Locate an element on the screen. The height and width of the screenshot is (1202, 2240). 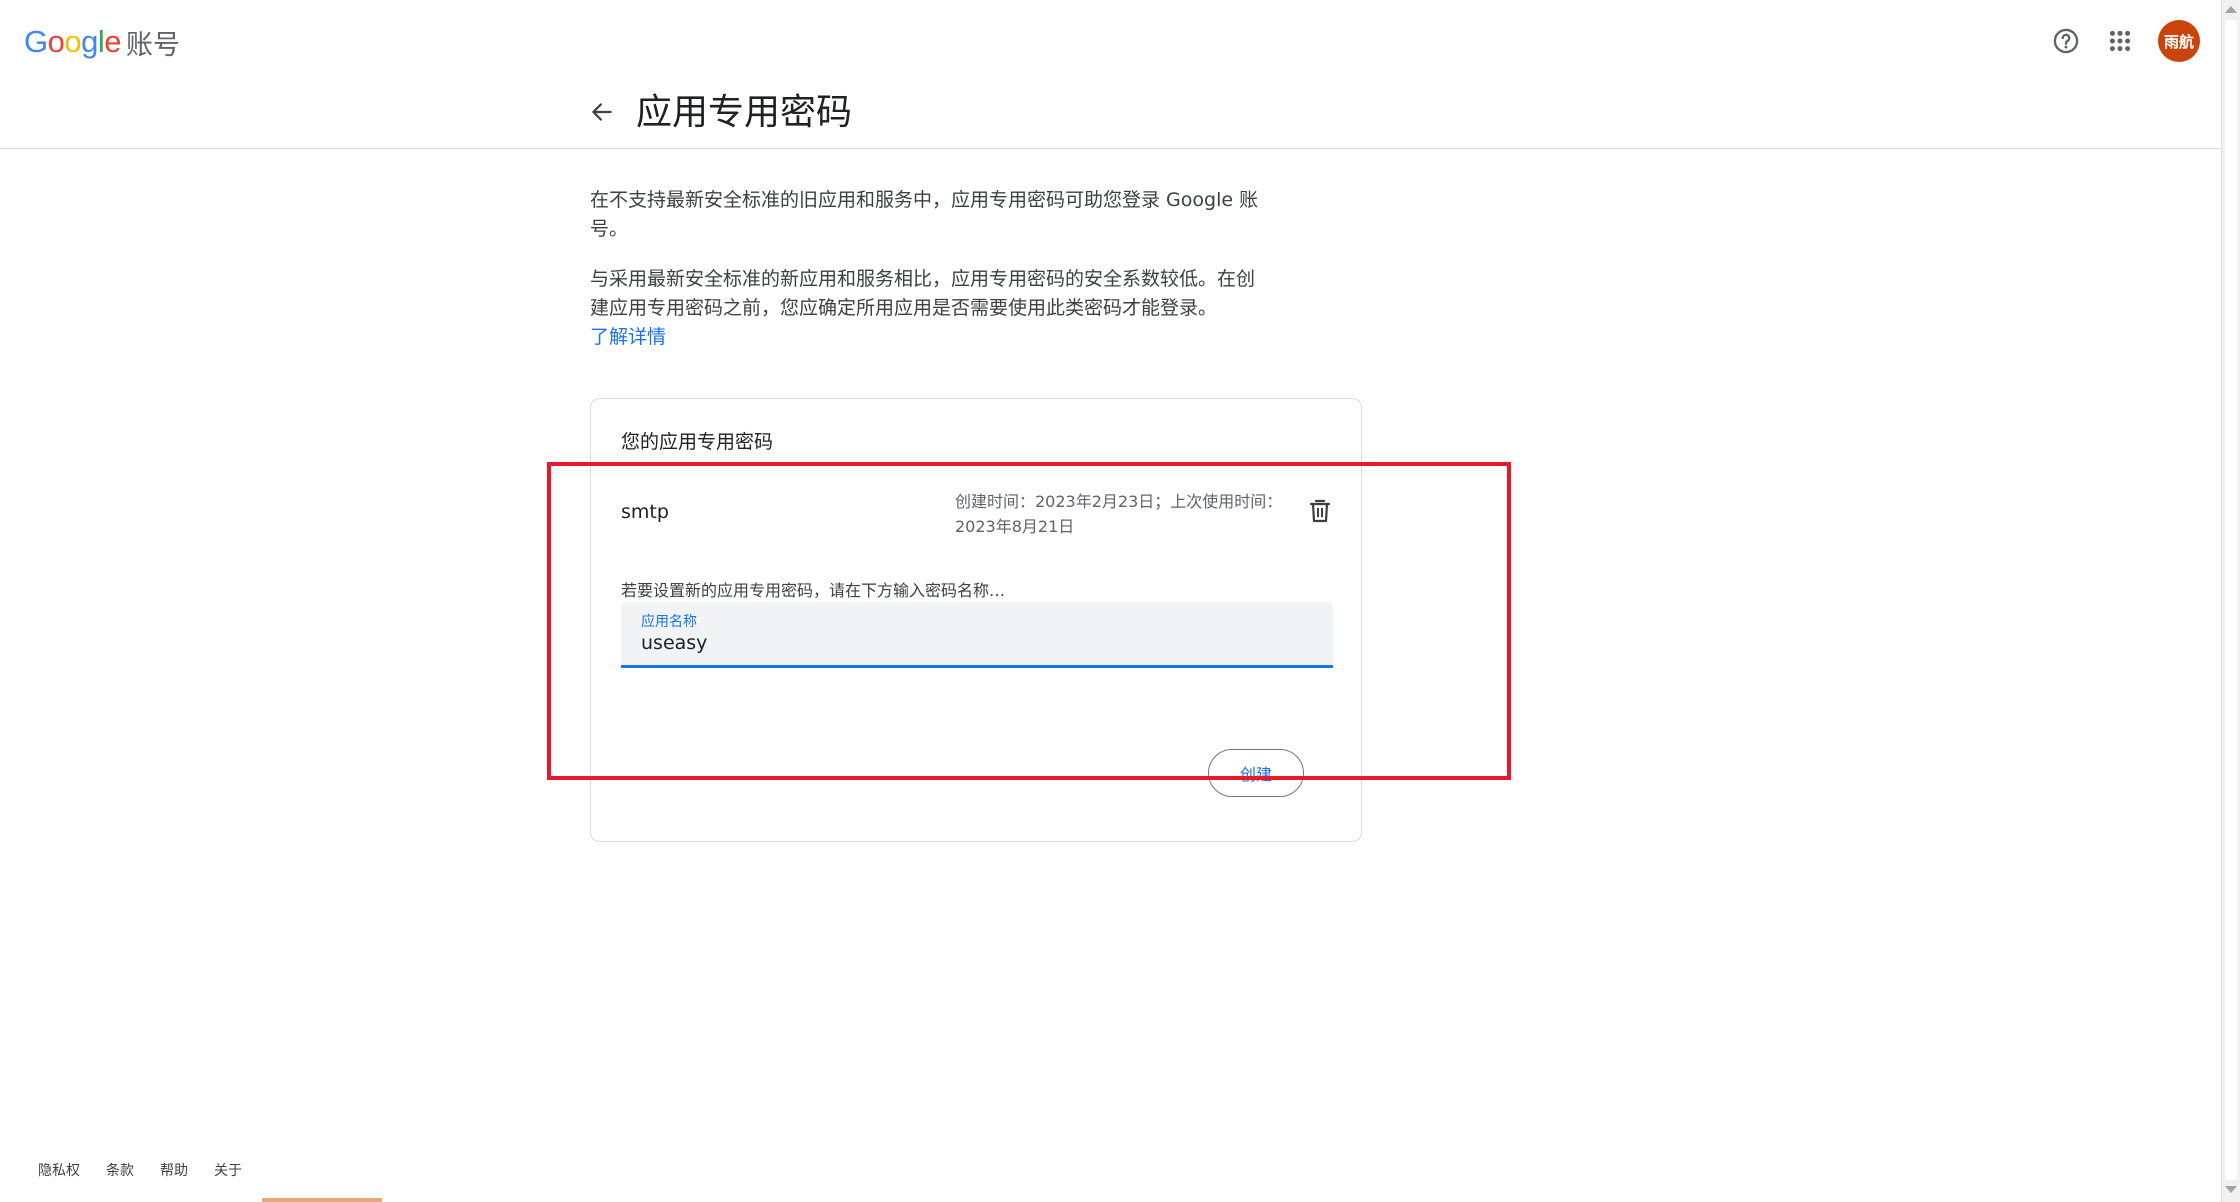
delete-password-button is located at coordinates (1320, 511).